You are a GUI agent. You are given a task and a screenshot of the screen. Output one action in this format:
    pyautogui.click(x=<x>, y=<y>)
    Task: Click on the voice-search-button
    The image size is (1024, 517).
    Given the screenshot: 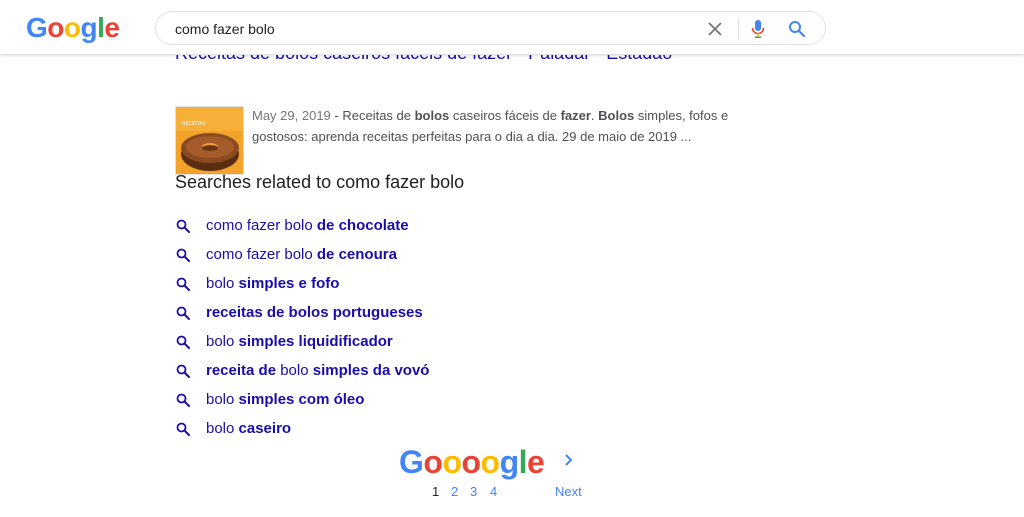 What is the action you would take?
    pyautogui.click(x=758, y=29)
    